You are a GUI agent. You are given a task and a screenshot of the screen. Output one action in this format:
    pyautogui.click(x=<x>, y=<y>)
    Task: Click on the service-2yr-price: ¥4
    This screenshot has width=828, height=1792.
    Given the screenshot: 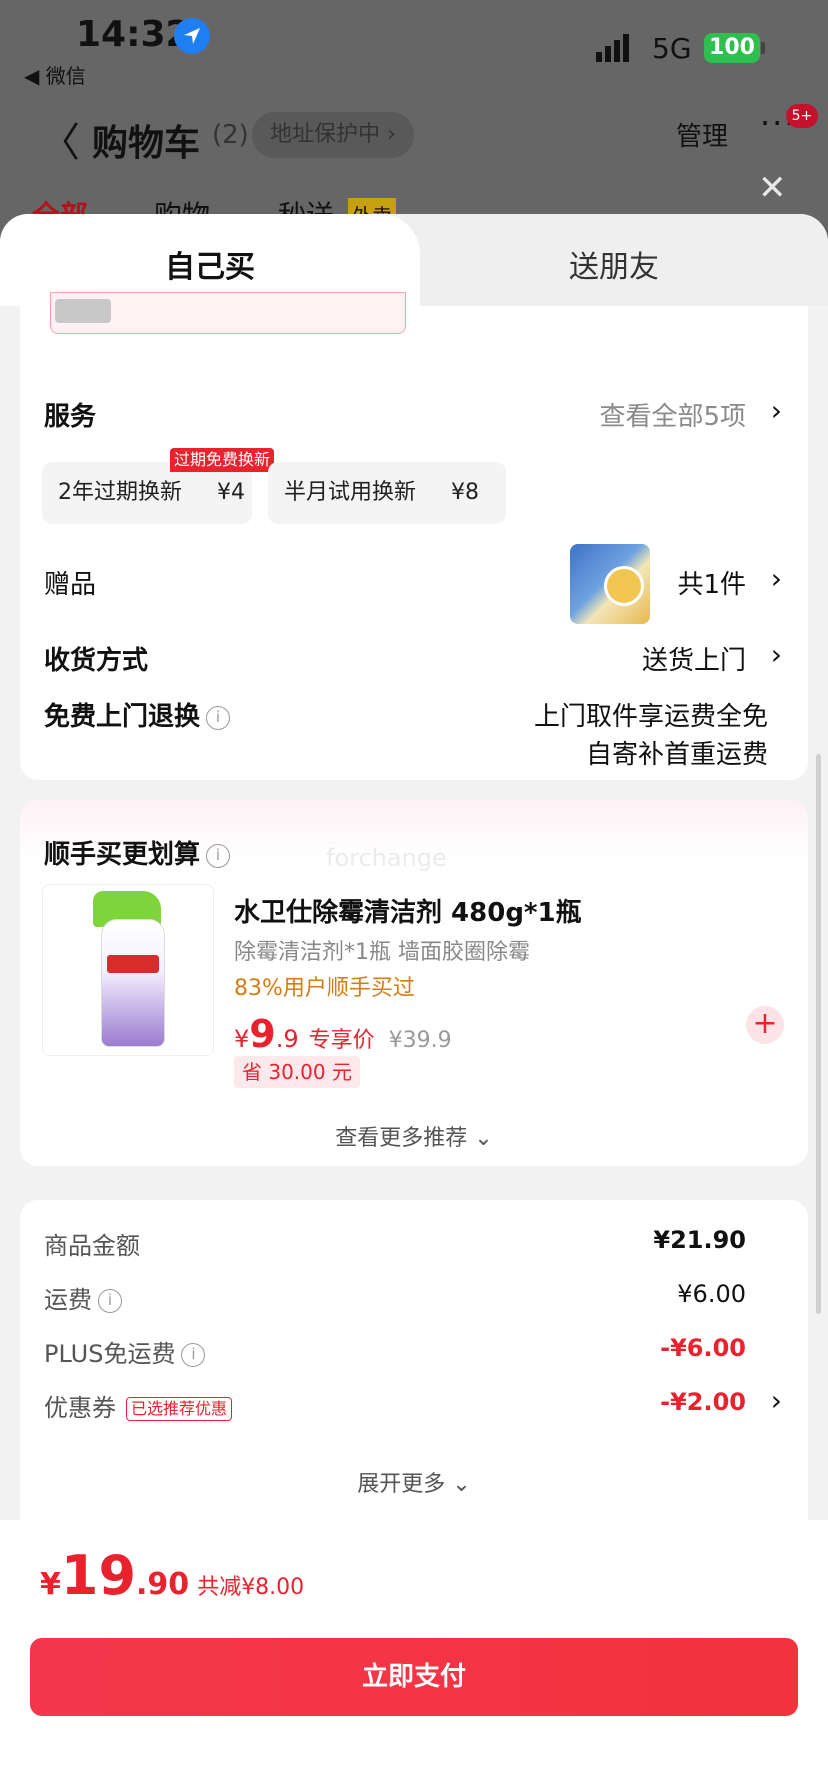 What is the action you would take?
    pyautogui.click(x=231, y=492)
    